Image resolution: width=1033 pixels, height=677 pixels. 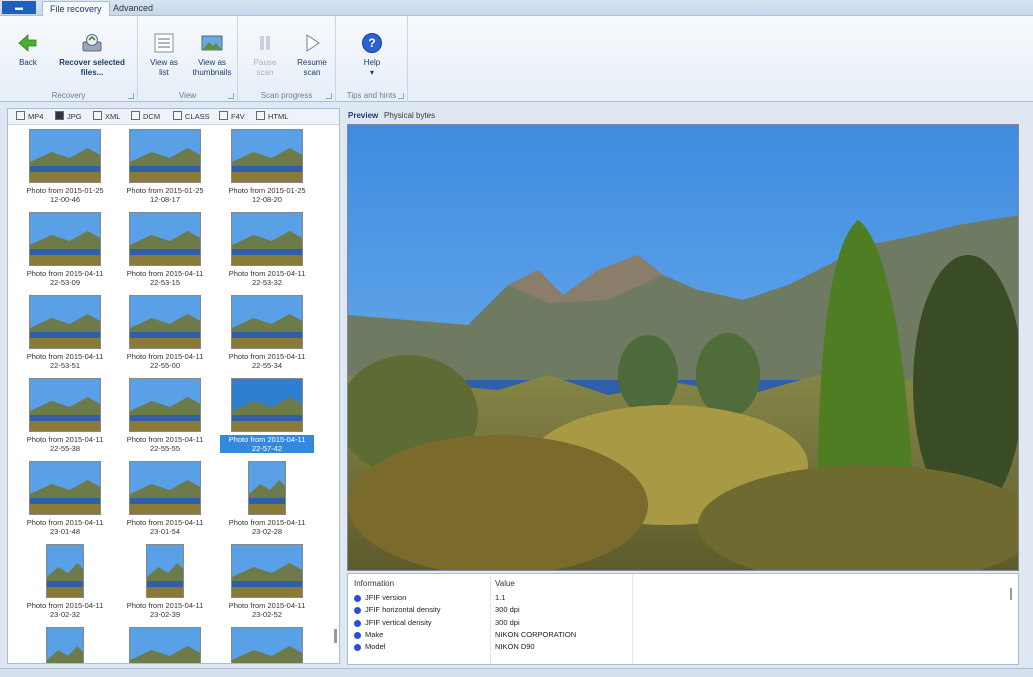 I want to click on thumbnail-item: Photo from 2015-04-11 22-57-42, so click(x=267, y=415).